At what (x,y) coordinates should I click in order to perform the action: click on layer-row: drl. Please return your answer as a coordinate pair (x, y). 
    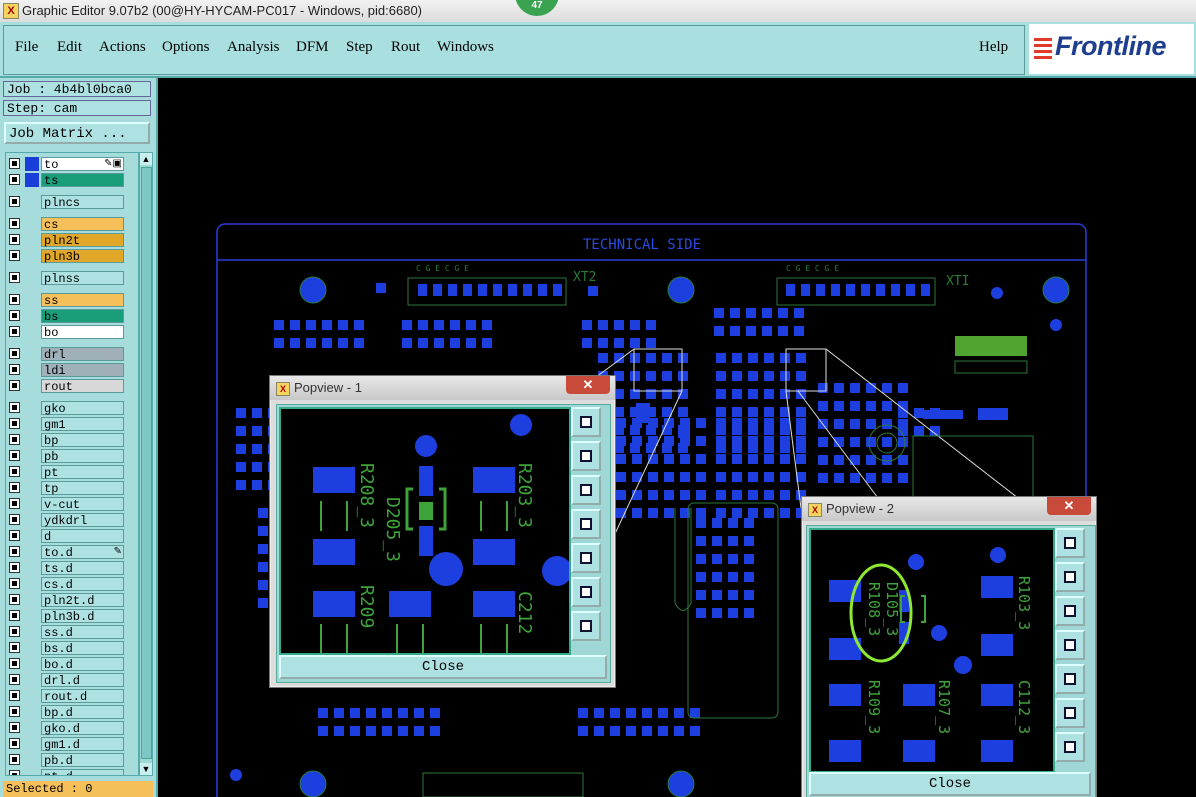
    Looking at the image, I should click on (72, 354).